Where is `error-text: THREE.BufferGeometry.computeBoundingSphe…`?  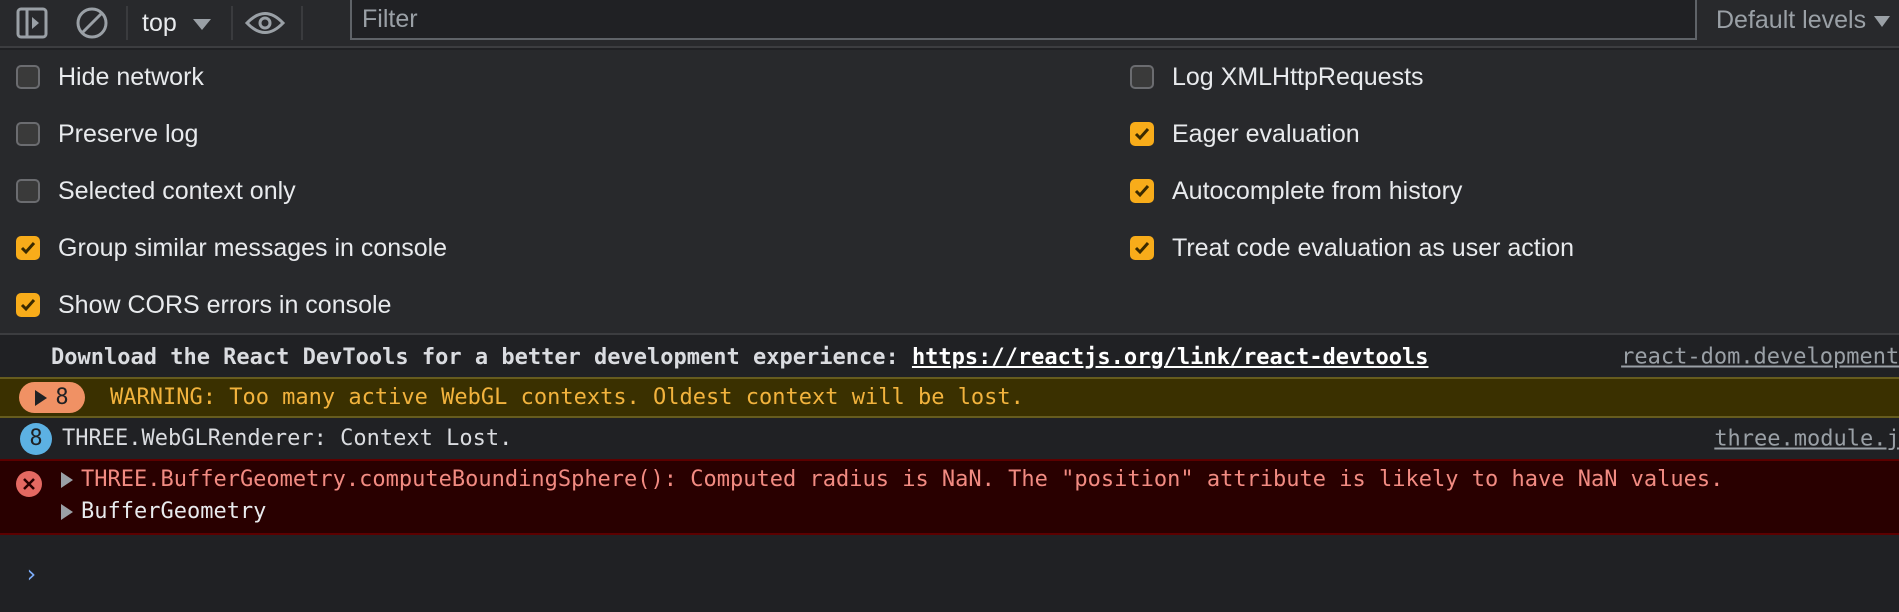
error-text: THREE.BufferGeometry.computeBoundingSphe… is located at coordinates (902, 479).